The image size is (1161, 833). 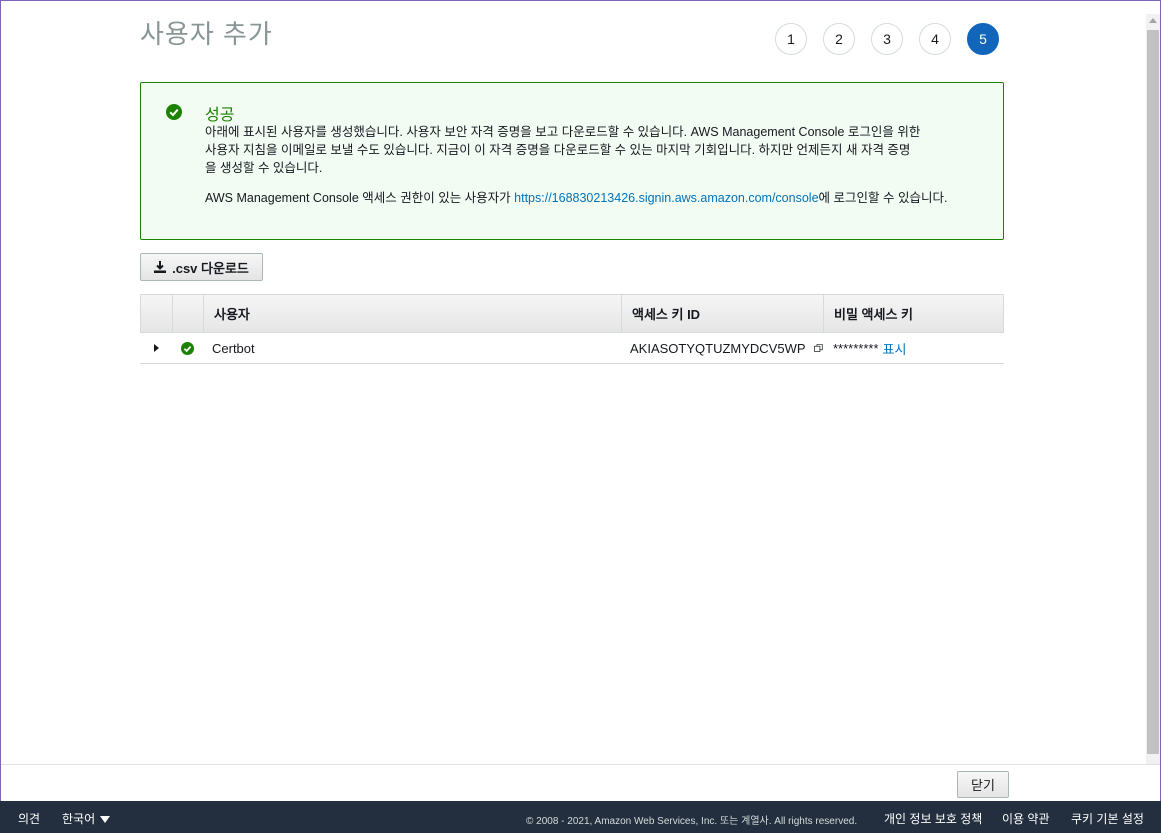 What do you see at coordinates (933, 818) in the screenshot?
I see `privacy-policy-link: 개인 정보 보호 정책` at bounding box center [933, 818].